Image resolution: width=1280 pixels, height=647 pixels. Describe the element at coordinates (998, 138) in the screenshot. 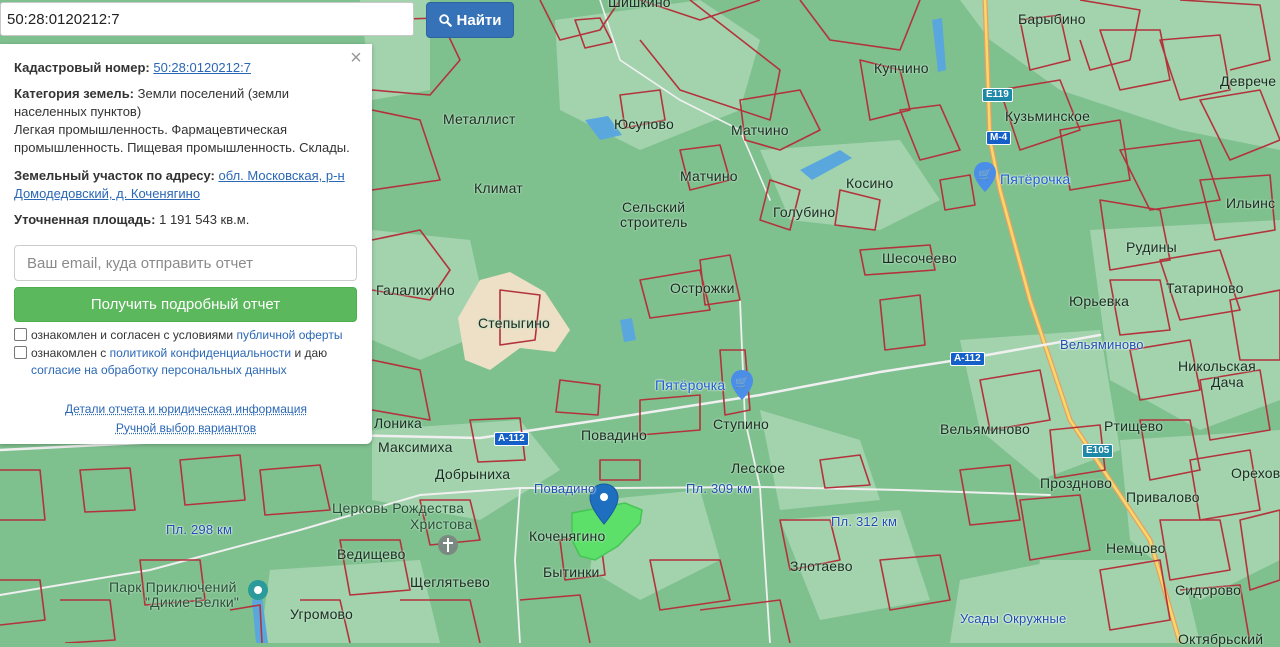

I see `road-shield: M-4` at that location.